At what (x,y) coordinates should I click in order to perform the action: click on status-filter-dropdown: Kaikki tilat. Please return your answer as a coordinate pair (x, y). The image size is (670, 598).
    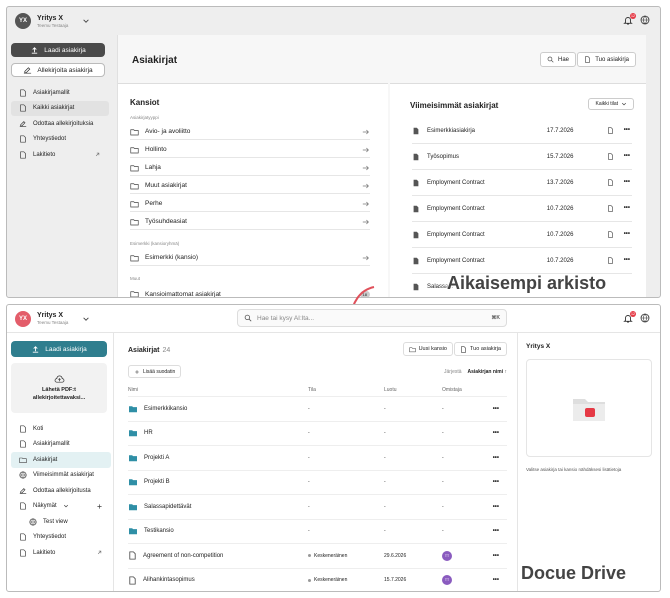
    Looking at the image, I should click on (611, 104).